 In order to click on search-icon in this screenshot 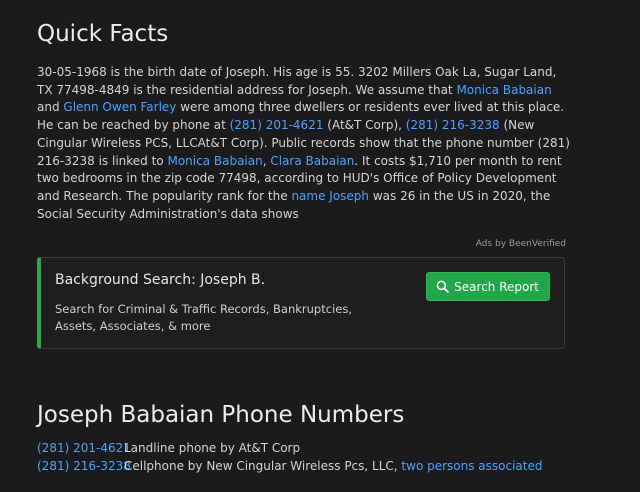, I will do `click(442, 286)`.